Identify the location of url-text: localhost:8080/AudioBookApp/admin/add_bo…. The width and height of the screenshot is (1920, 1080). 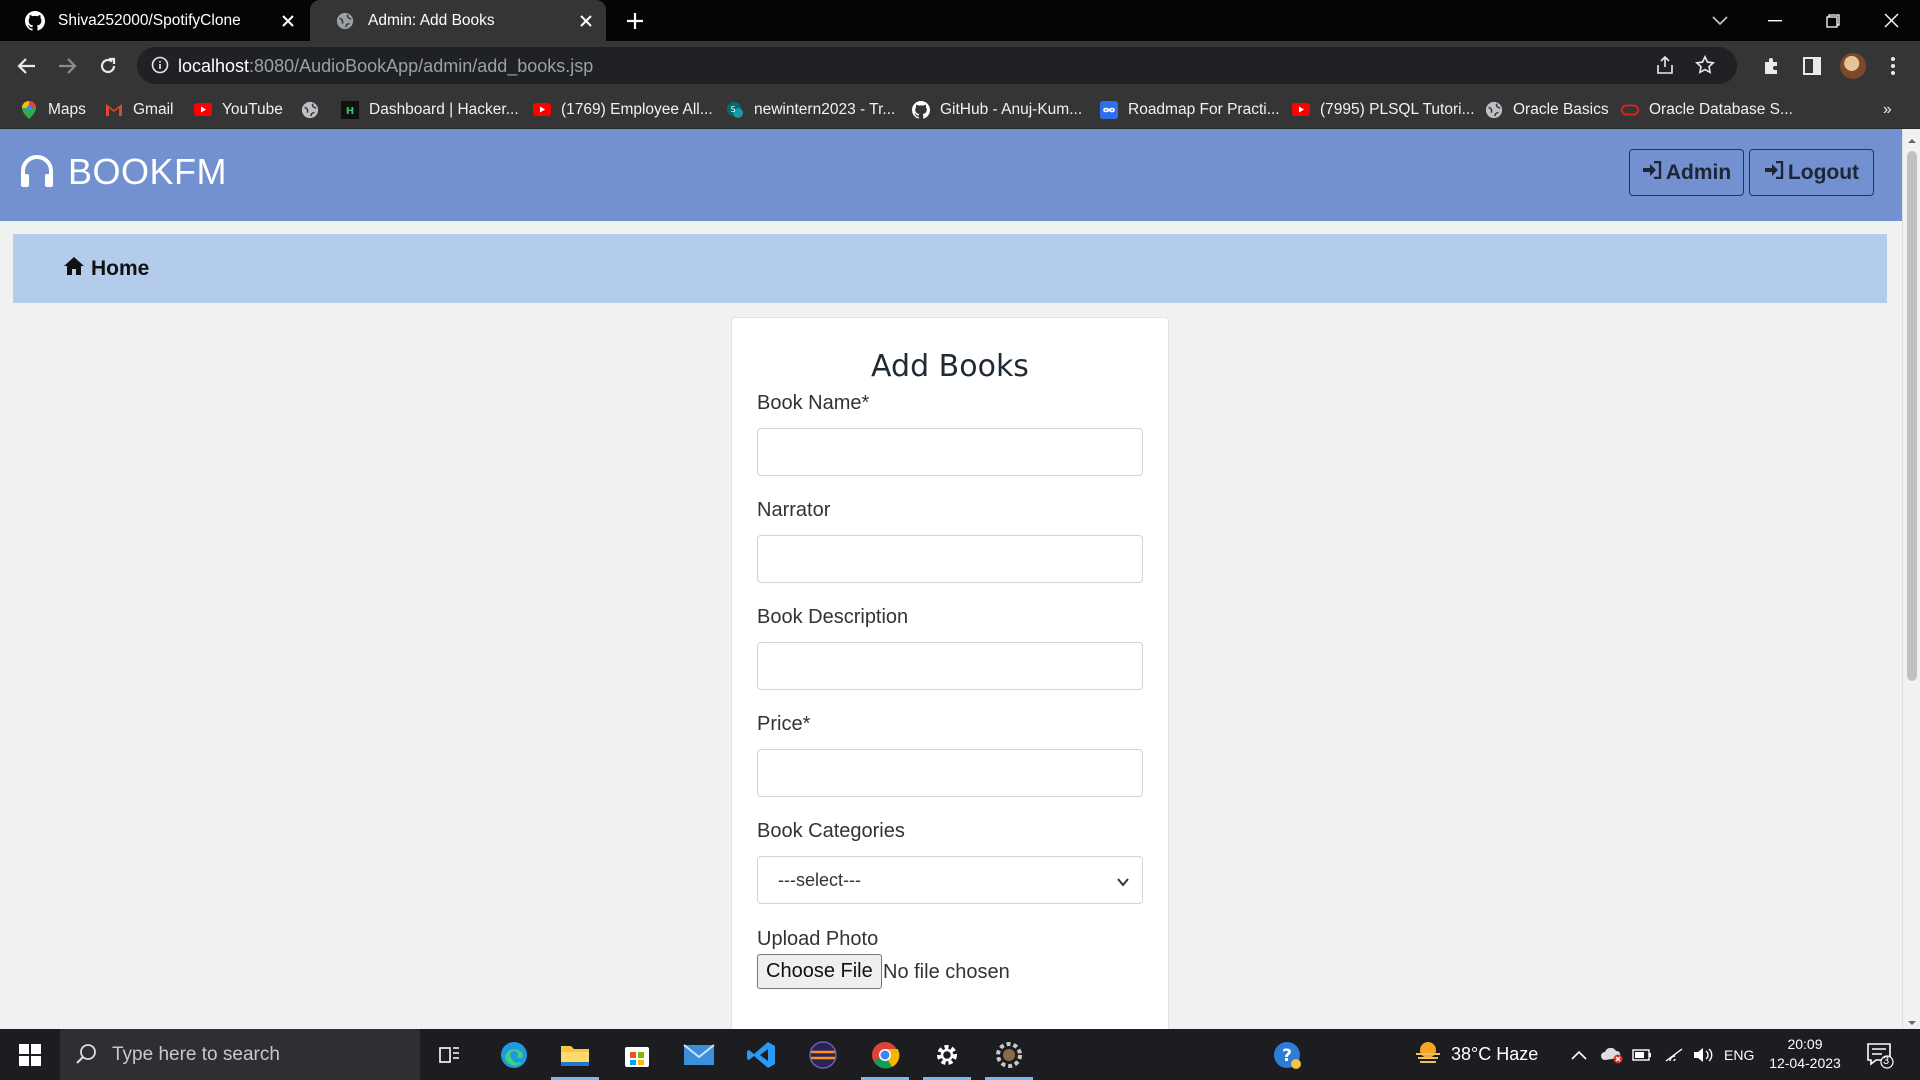
(386, 66).